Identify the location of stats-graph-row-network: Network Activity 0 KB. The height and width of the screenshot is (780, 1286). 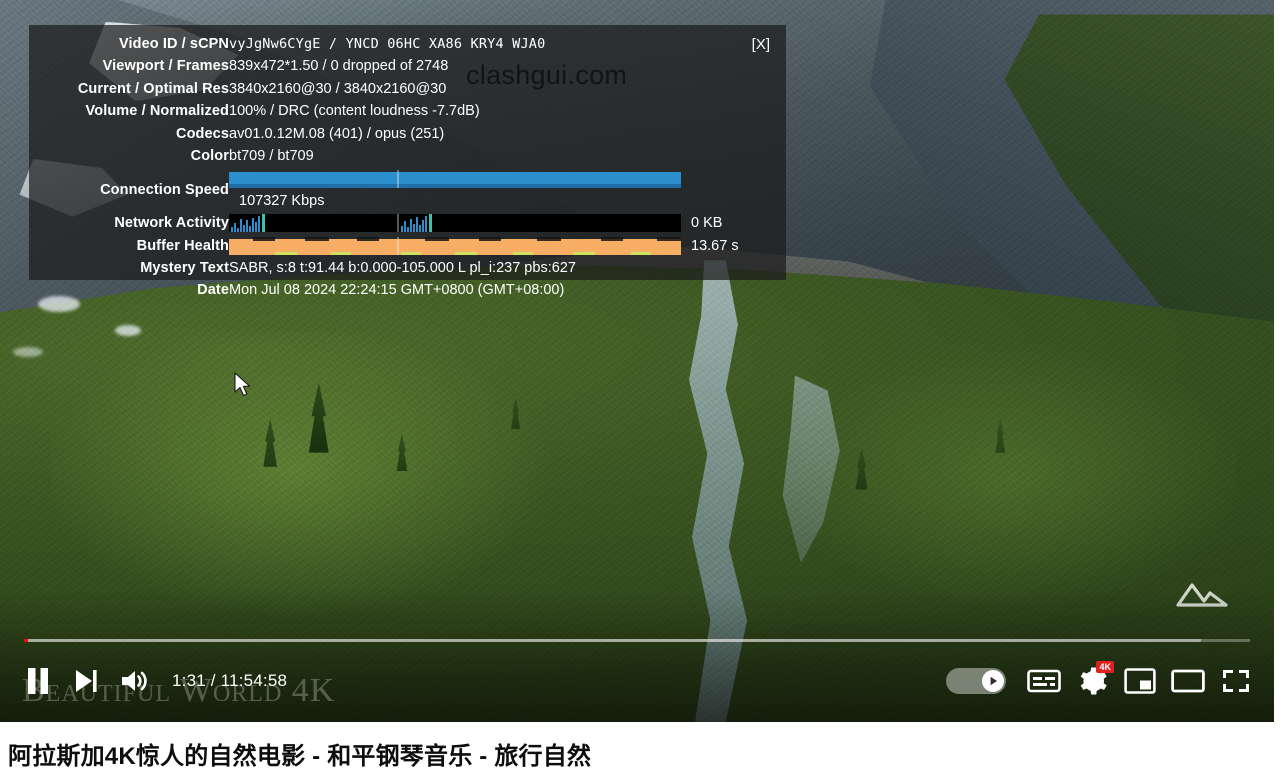
(405, 223).